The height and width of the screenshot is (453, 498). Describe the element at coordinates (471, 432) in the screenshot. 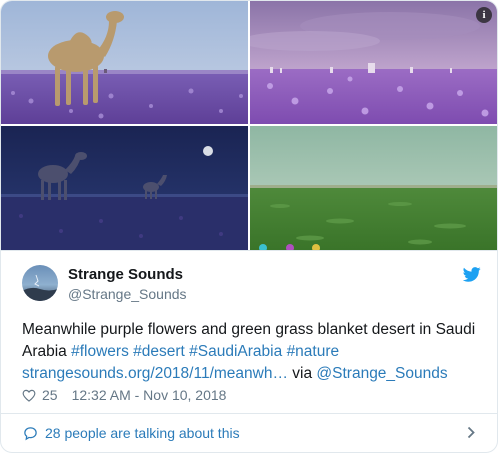

I see `chevron-right-icon` at that location.